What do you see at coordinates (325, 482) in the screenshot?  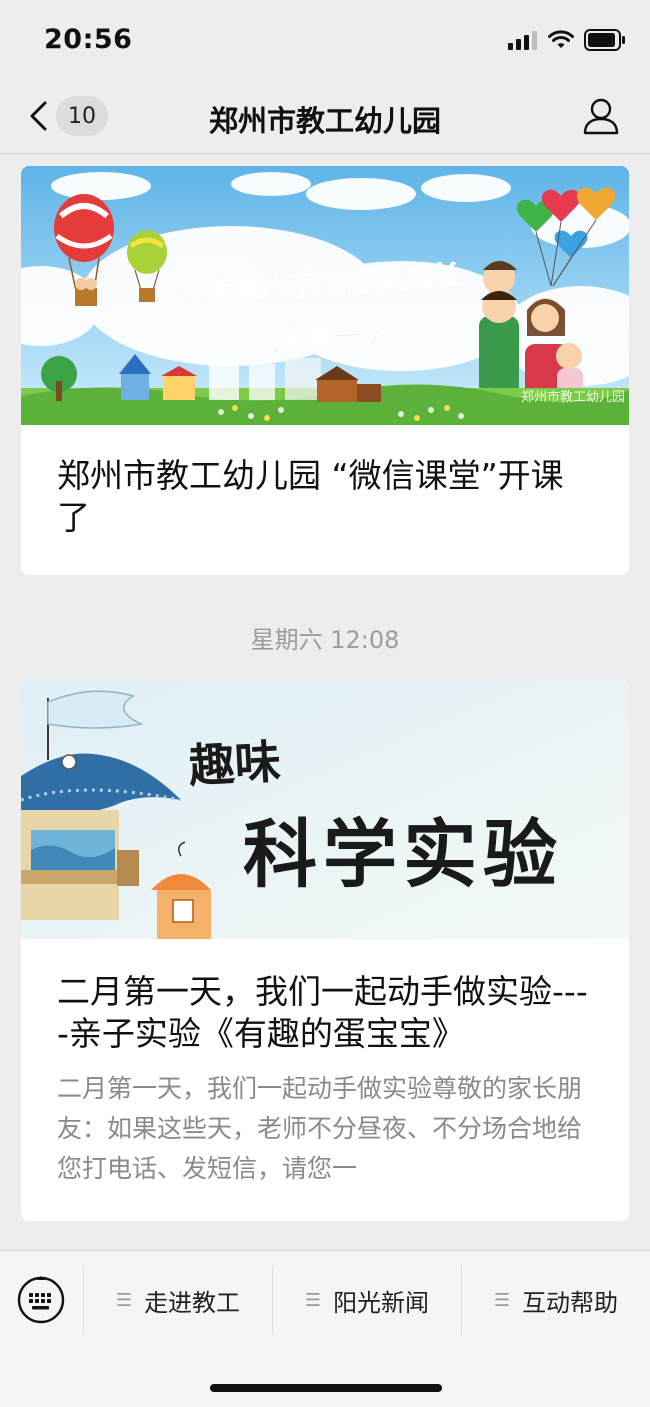 I see `article-title: 郑州市教工幼儿园 “微信课堂”开课了` at bounding box center [325, 482].